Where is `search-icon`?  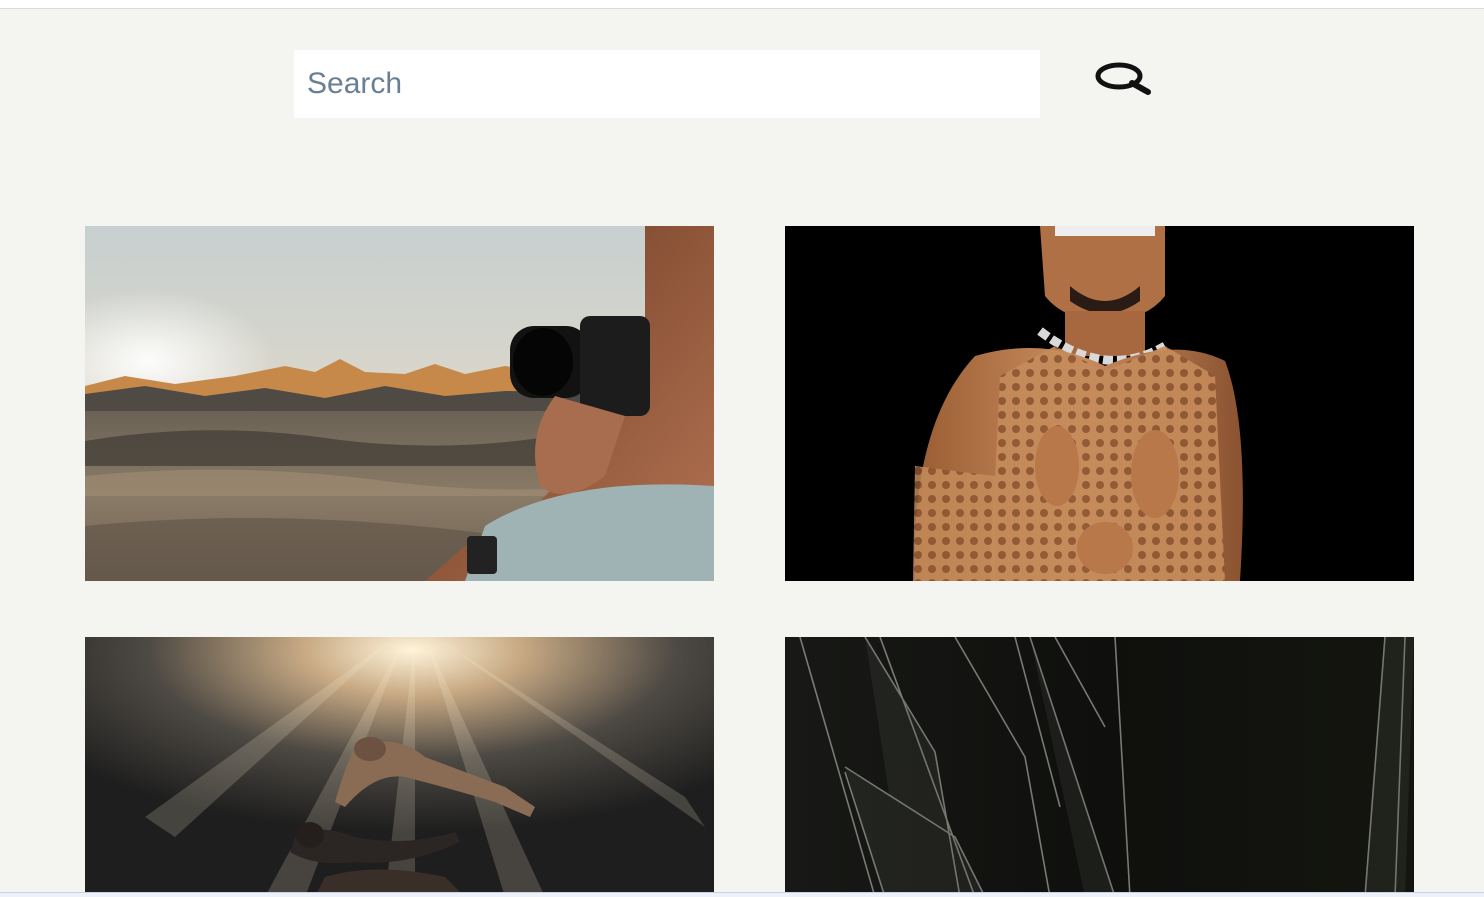
search-icon is located at coordinates (1123, 78).